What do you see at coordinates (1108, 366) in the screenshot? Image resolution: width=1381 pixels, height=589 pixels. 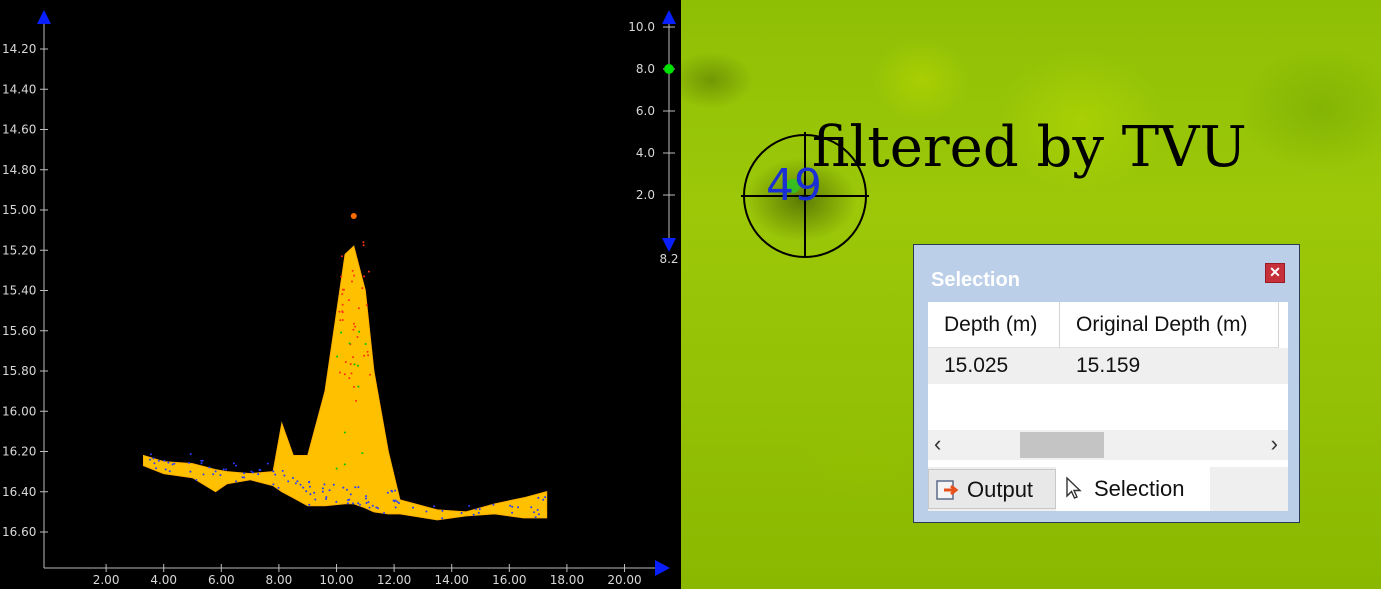 I see `table-row: 15.025 15.159` at bounding box center [1108, 366].